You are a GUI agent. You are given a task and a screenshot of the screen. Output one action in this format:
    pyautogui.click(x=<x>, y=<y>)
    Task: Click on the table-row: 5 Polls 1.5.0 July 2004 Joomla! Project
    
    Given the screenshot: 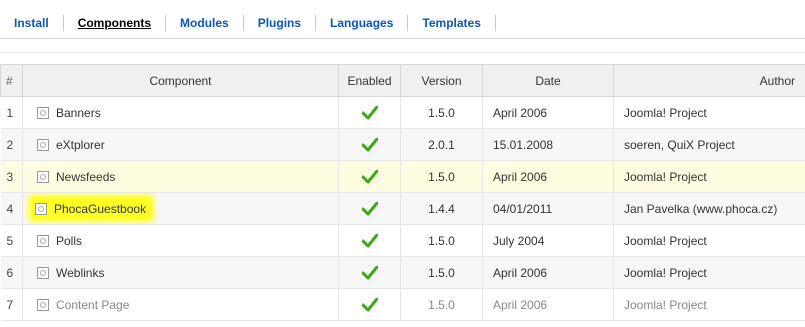 What is the action you would take?
    pyautogui.click(x=402, y=240)
    